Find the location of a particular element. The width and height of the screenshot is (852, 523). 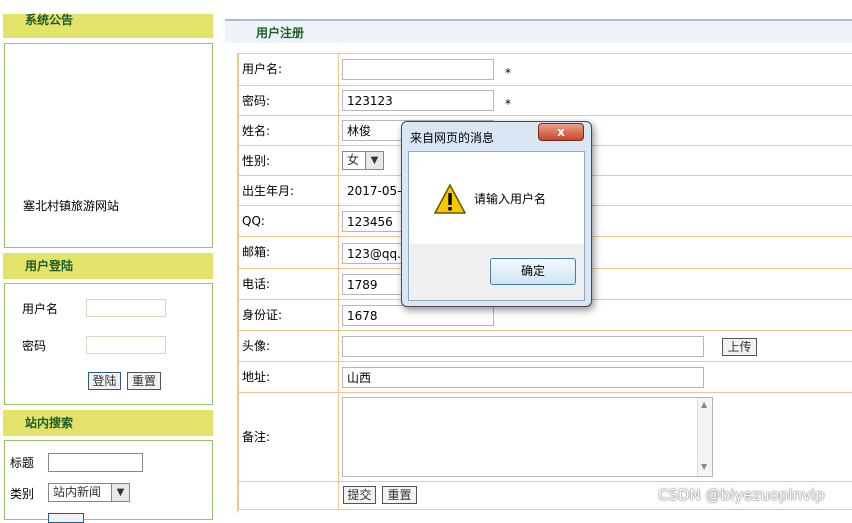

label-birth: 出生年月: is located at coordinates (288, 191).